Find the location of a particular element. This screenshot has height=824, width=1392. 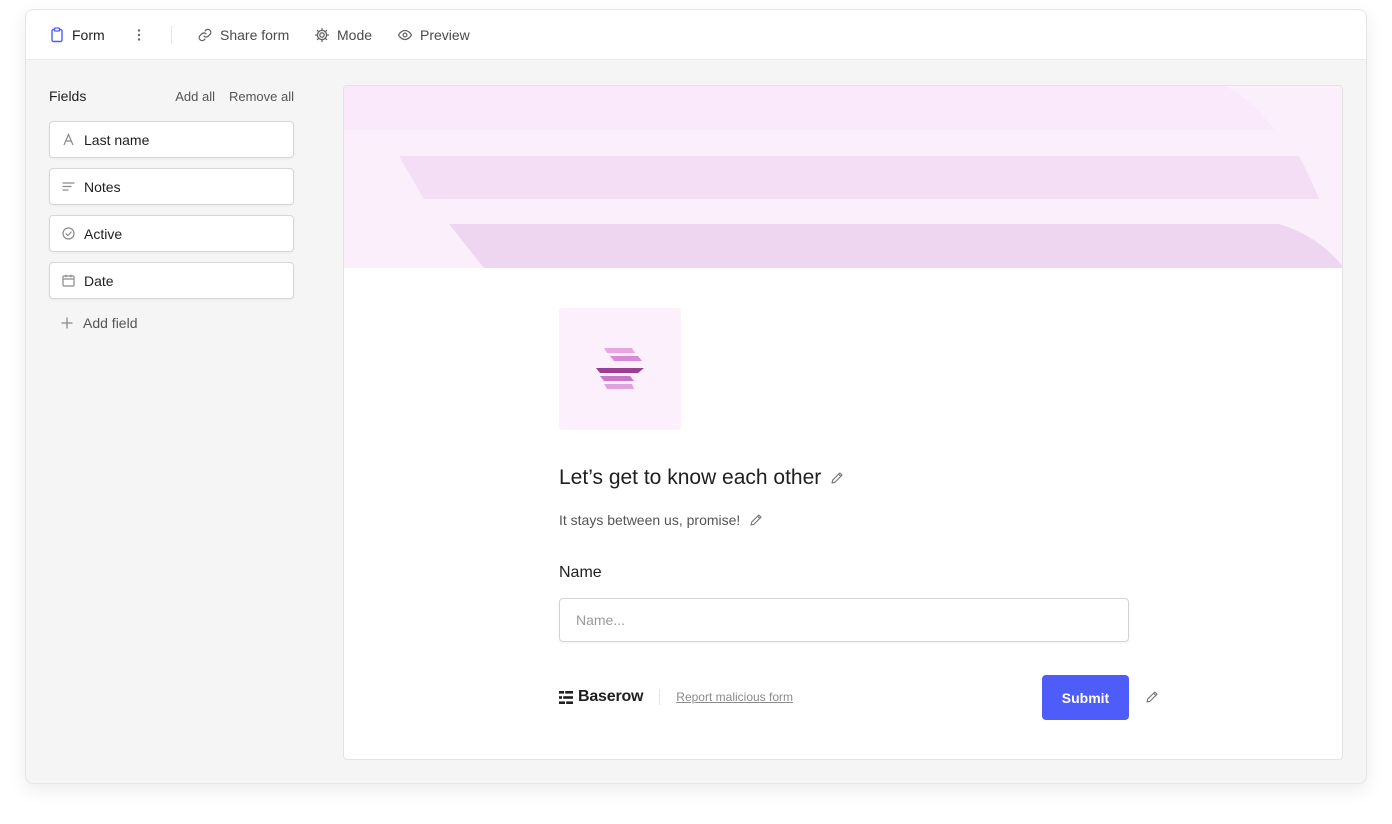

check-circle-icon is located at coordinates (68, 233).